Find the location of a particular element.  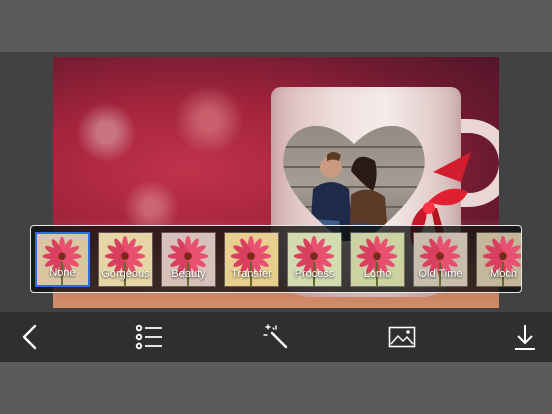

filter-label: Beauty is located at coordinates (188, 274).